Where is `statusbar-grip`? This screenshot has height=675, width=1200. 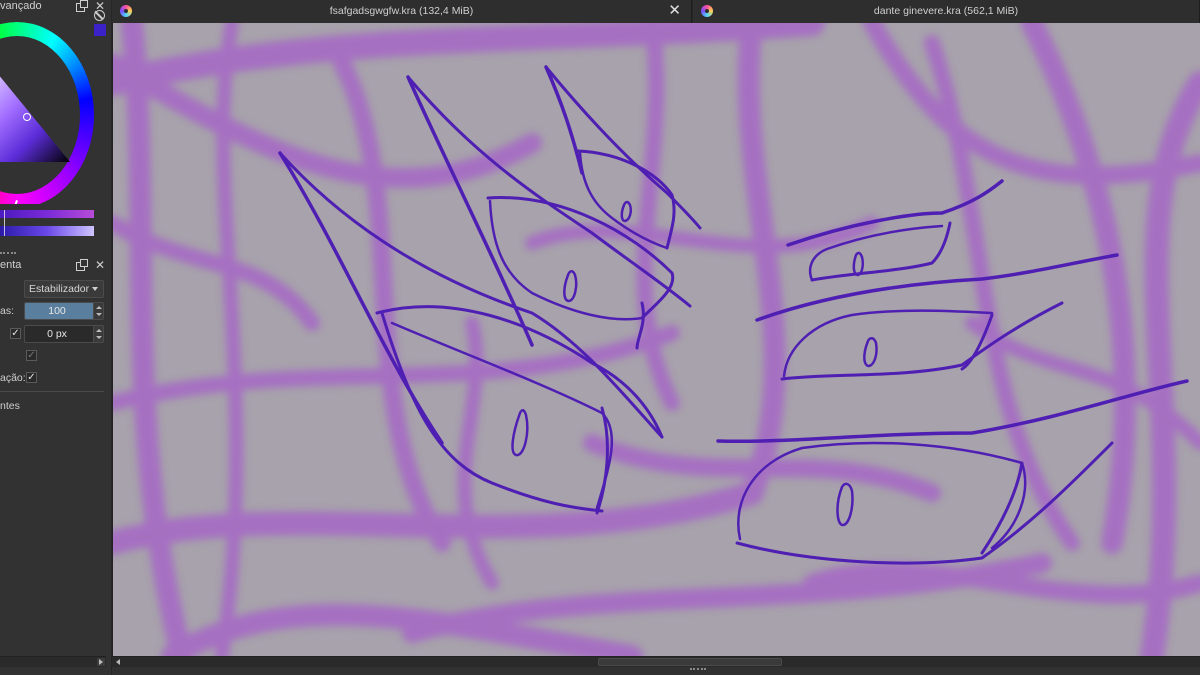
statusbar-grip is located at coordinates (698, 670).